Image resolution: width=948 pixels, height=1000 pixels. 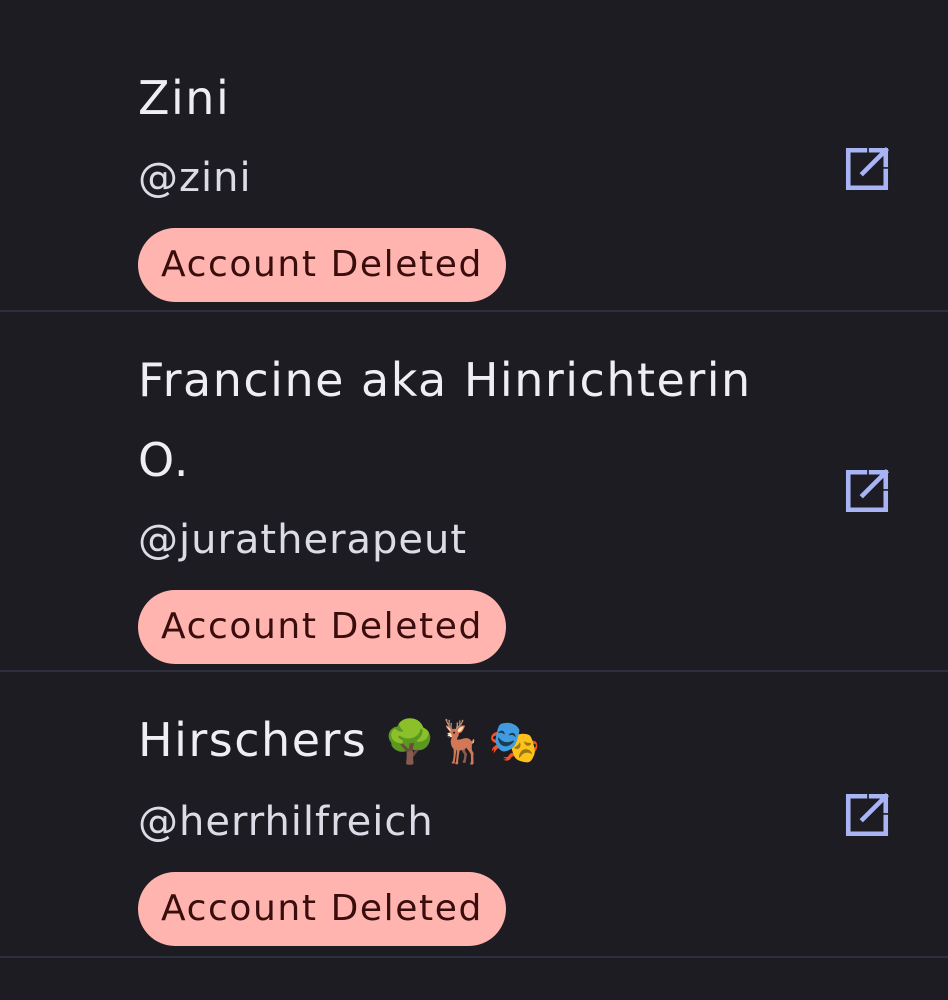 What do you see at coordinates (195, 178) in the screenshot?
I see `account-handle: @zini` at bounding box center [195, 178].